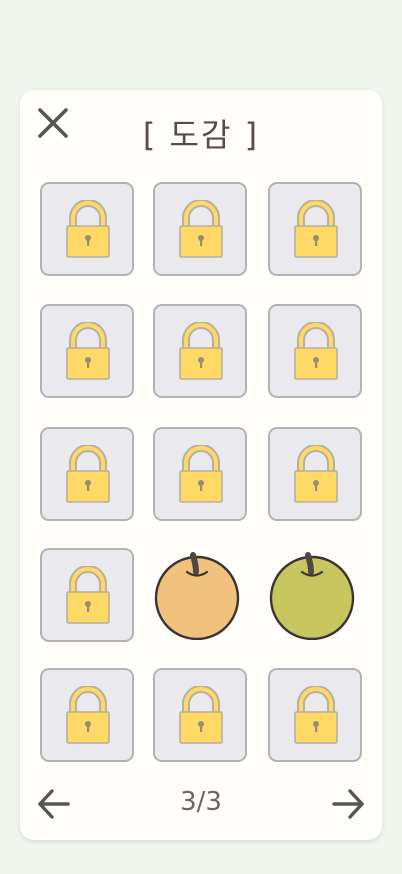  I want to click on arrow-right-icon, so click(348, 804).